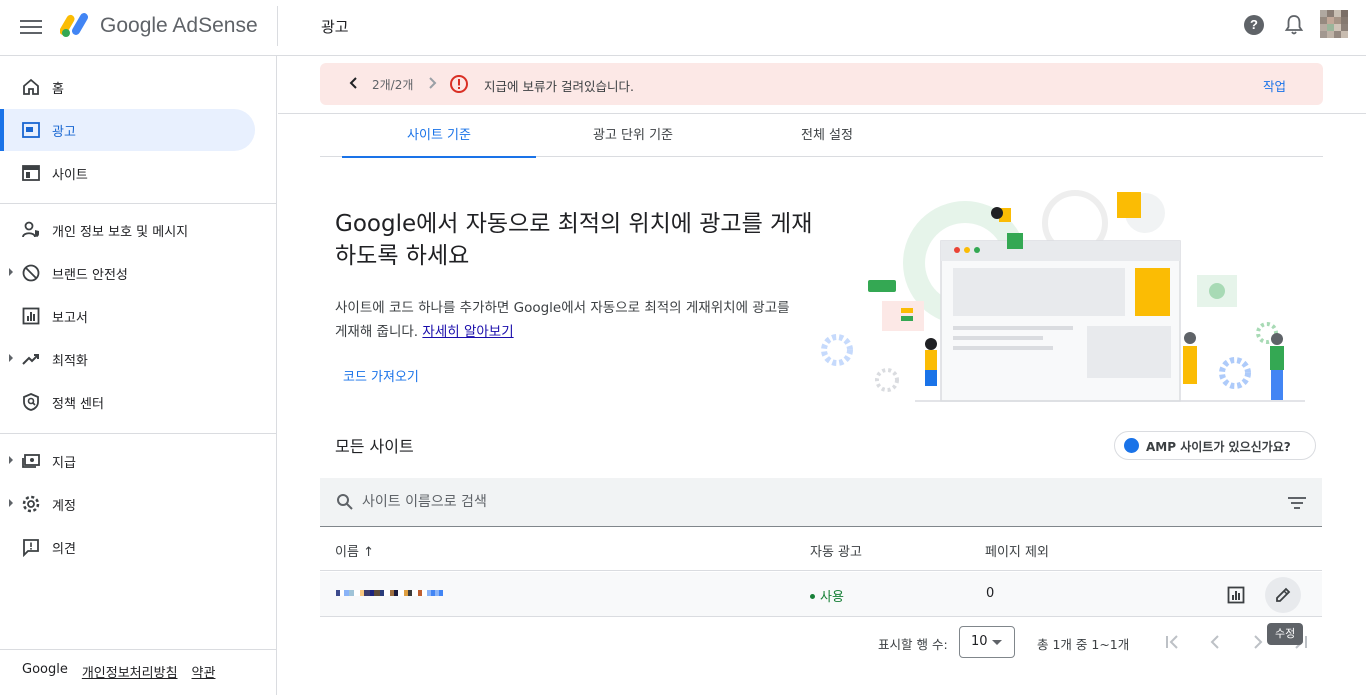  What do you see at coordinates (1083, 644) in the screenshot?
I see `pagination-range: 총 1개 중 1~1개` at bounding box center [1083, 644].